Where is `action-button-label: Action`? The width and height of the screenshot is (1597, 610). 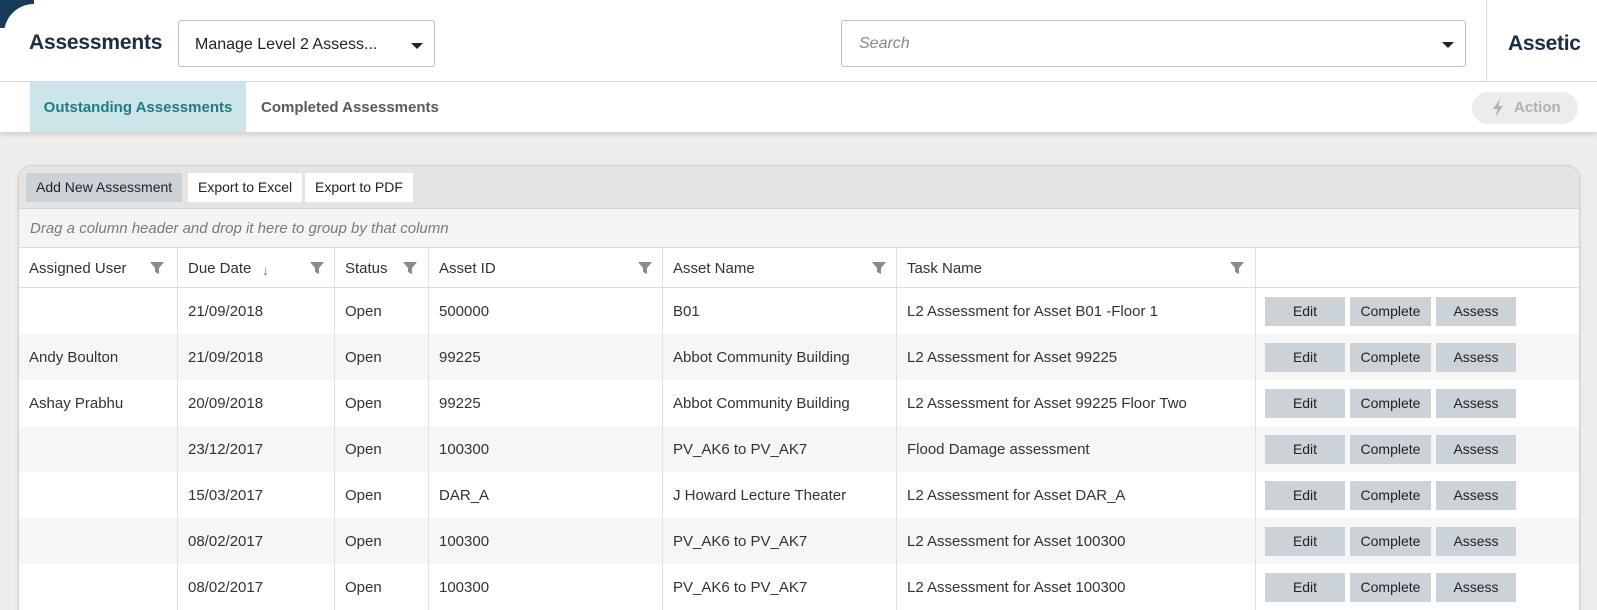 action-button-label: Action is located at coordinates (1537, 107).